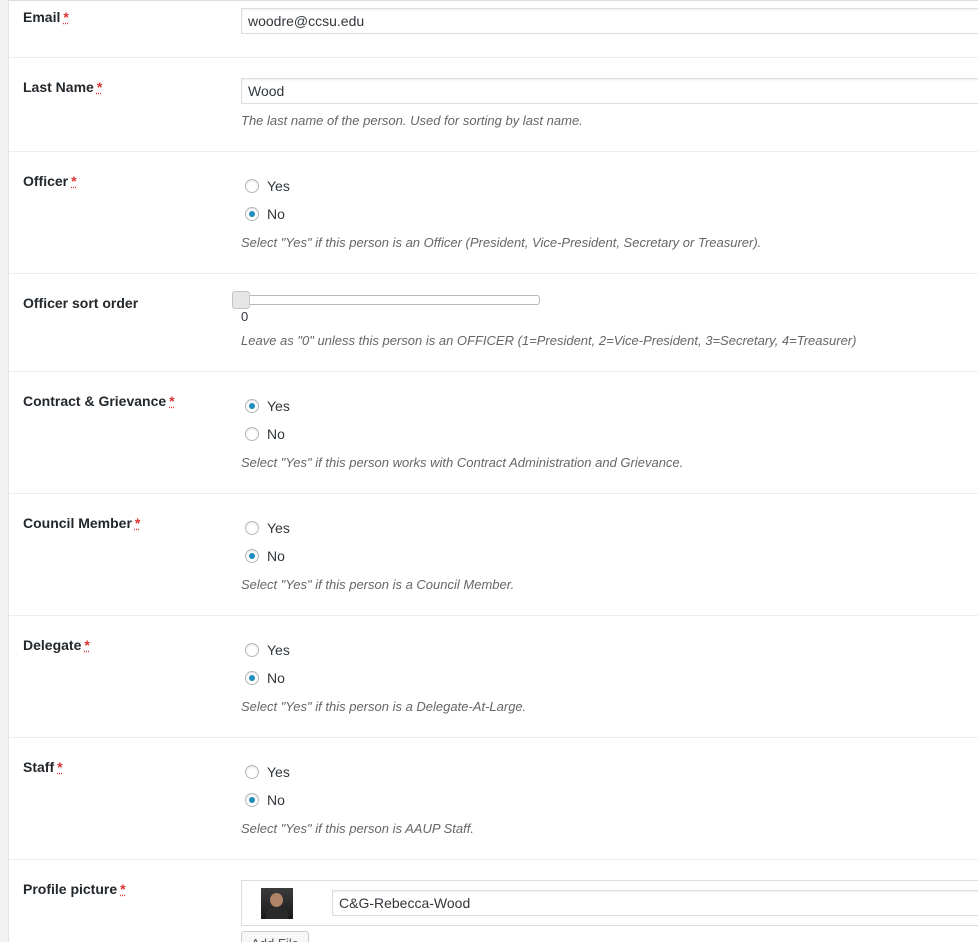 The height and width of the screenshot is (942, 978). I want to click on last-name-input: Wood, so click(609, 91).